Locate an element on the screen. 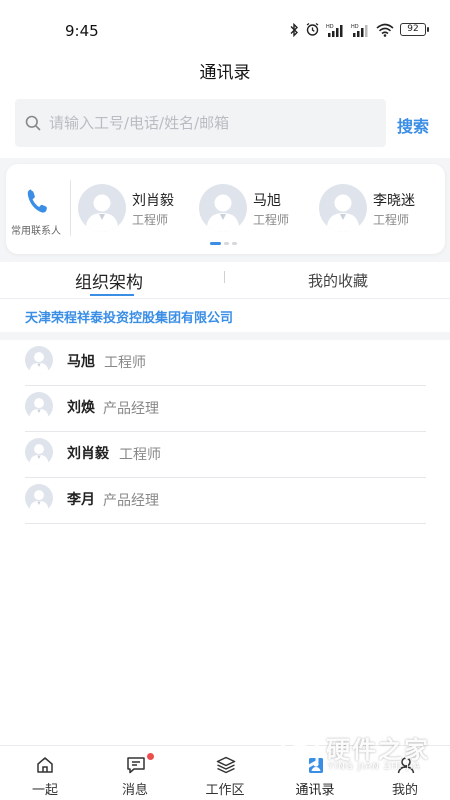 This screenshot has width=450, height=800. bluetooth-icon is located at coordinates (294, 29).